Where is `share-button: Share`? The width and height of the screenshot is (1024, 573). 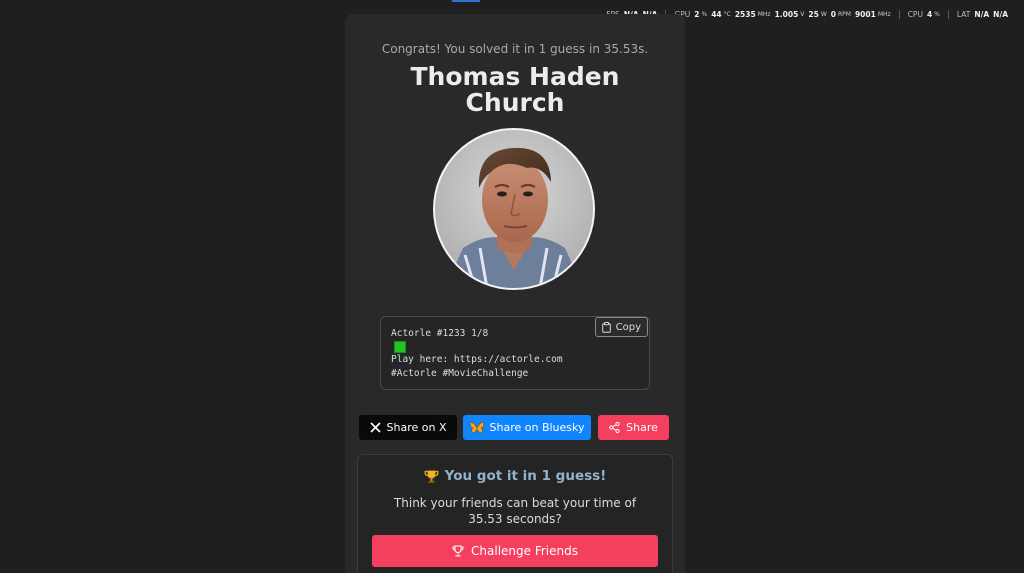 share-button: Share is located at coordinates (633, 427).